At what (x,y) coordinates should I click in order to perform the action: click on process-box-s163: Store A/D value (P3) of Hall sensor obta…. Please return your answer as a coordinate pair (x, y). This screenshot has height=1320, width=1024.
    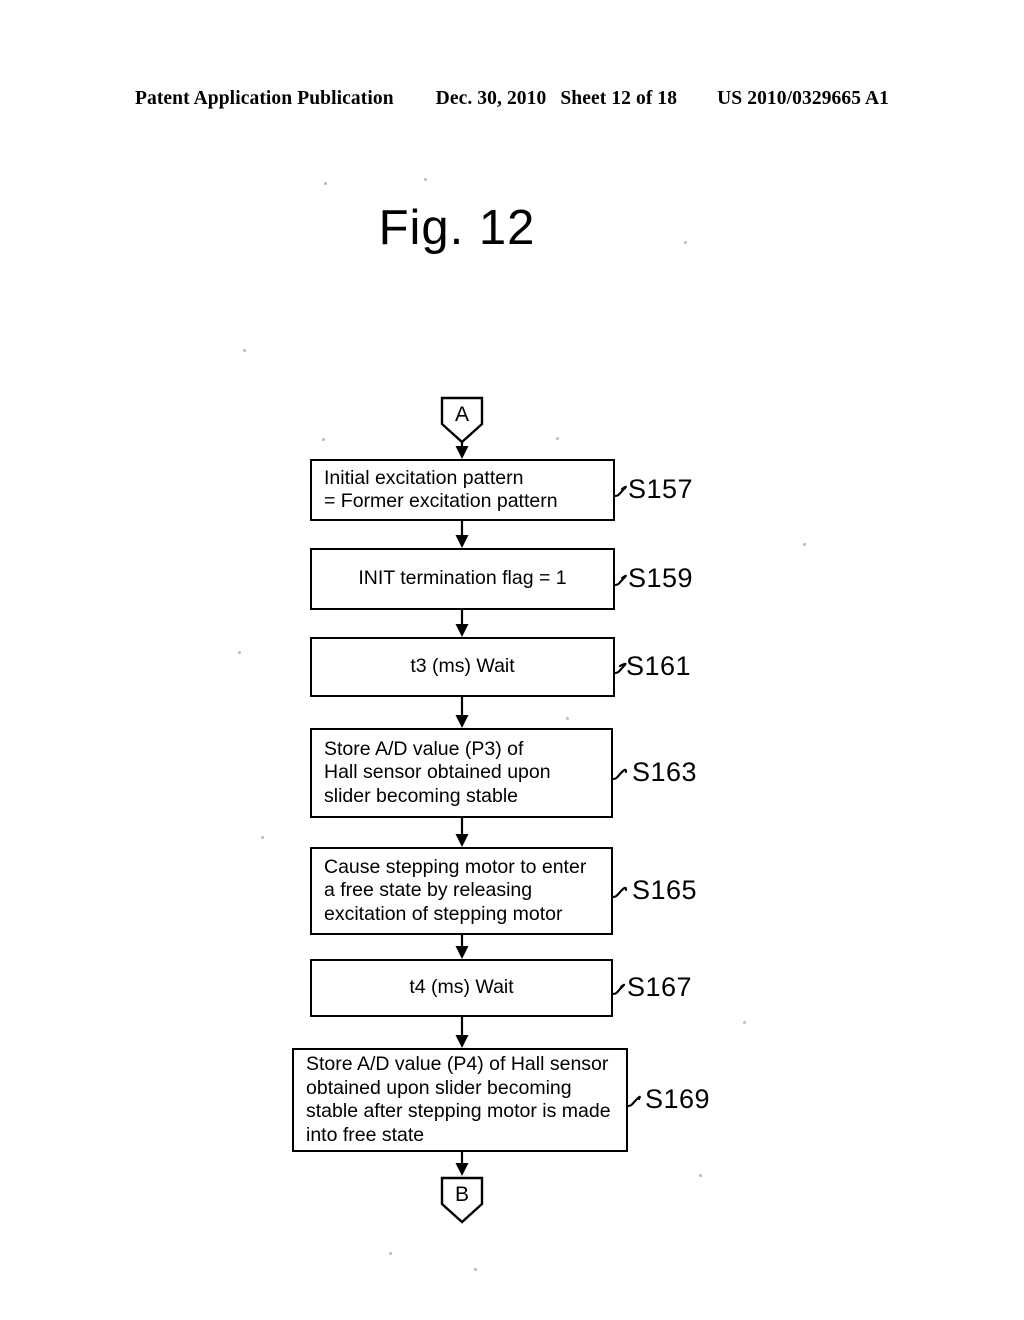
    Looking at the image, I should click on (461, 773).